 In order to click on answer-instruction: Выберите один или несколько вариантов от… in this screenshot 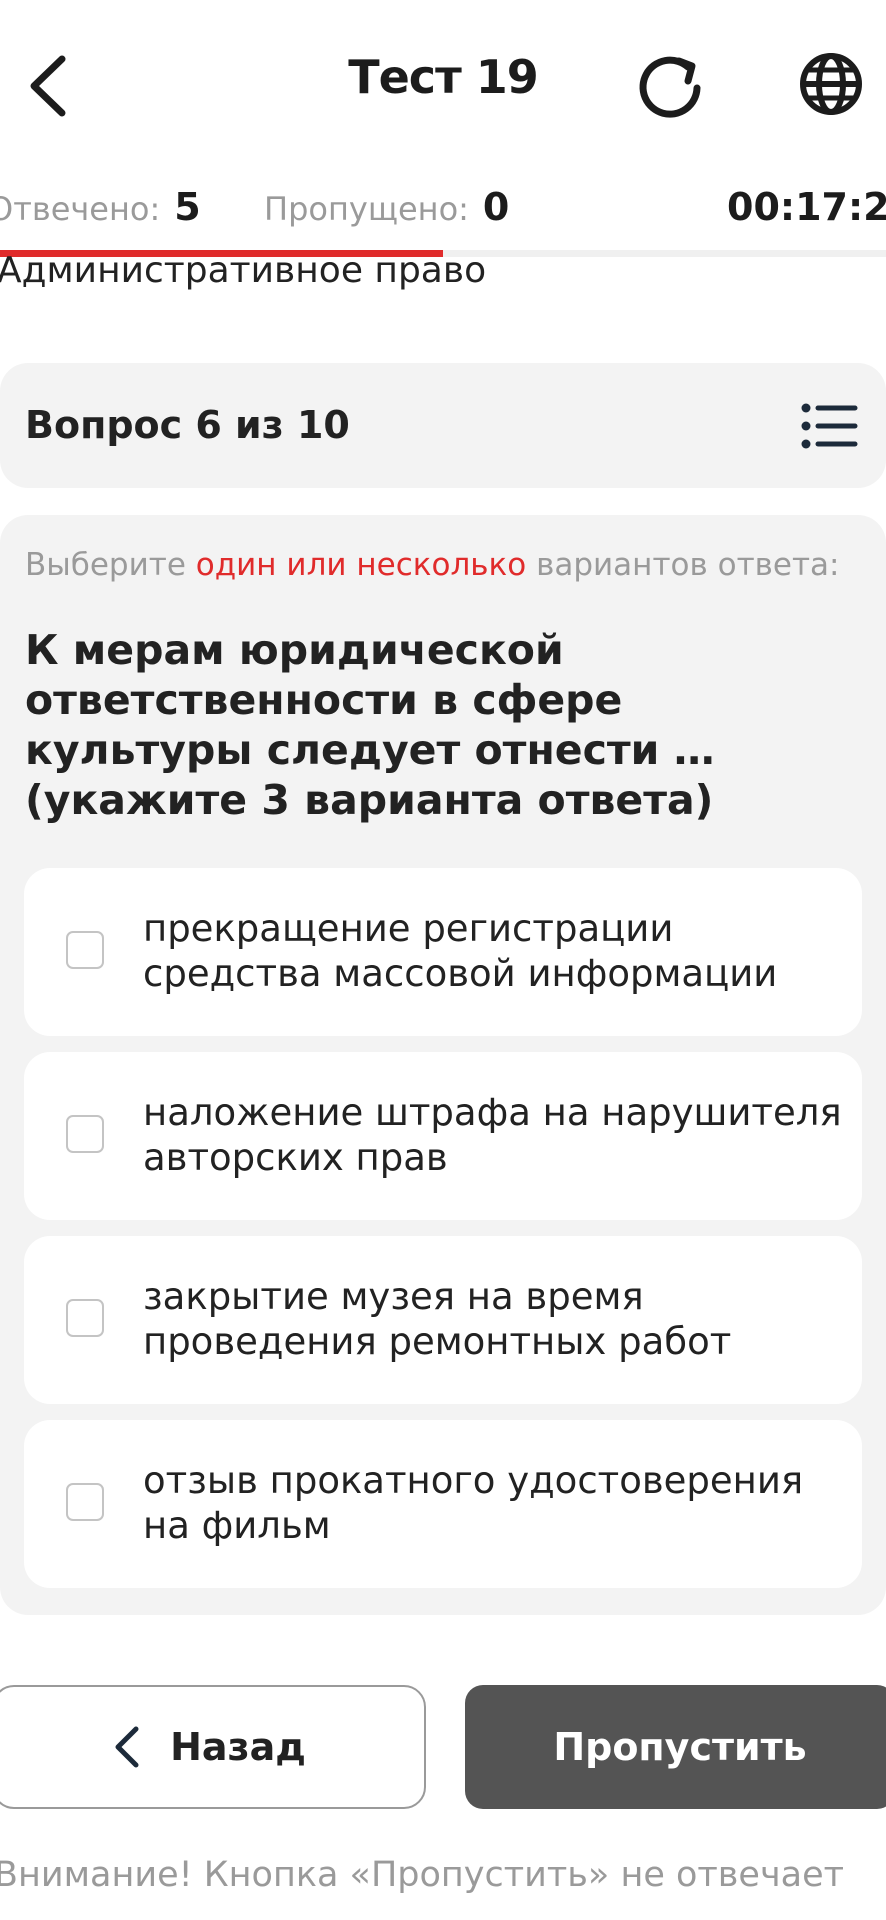, I will do `click(432, 565)`.